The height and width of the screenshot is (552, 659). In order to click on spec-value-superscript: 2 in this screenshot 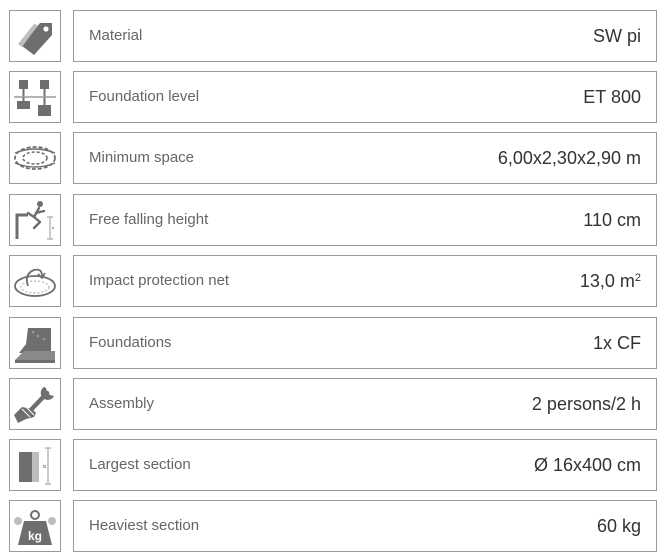, I will do `click(637, 278)`.